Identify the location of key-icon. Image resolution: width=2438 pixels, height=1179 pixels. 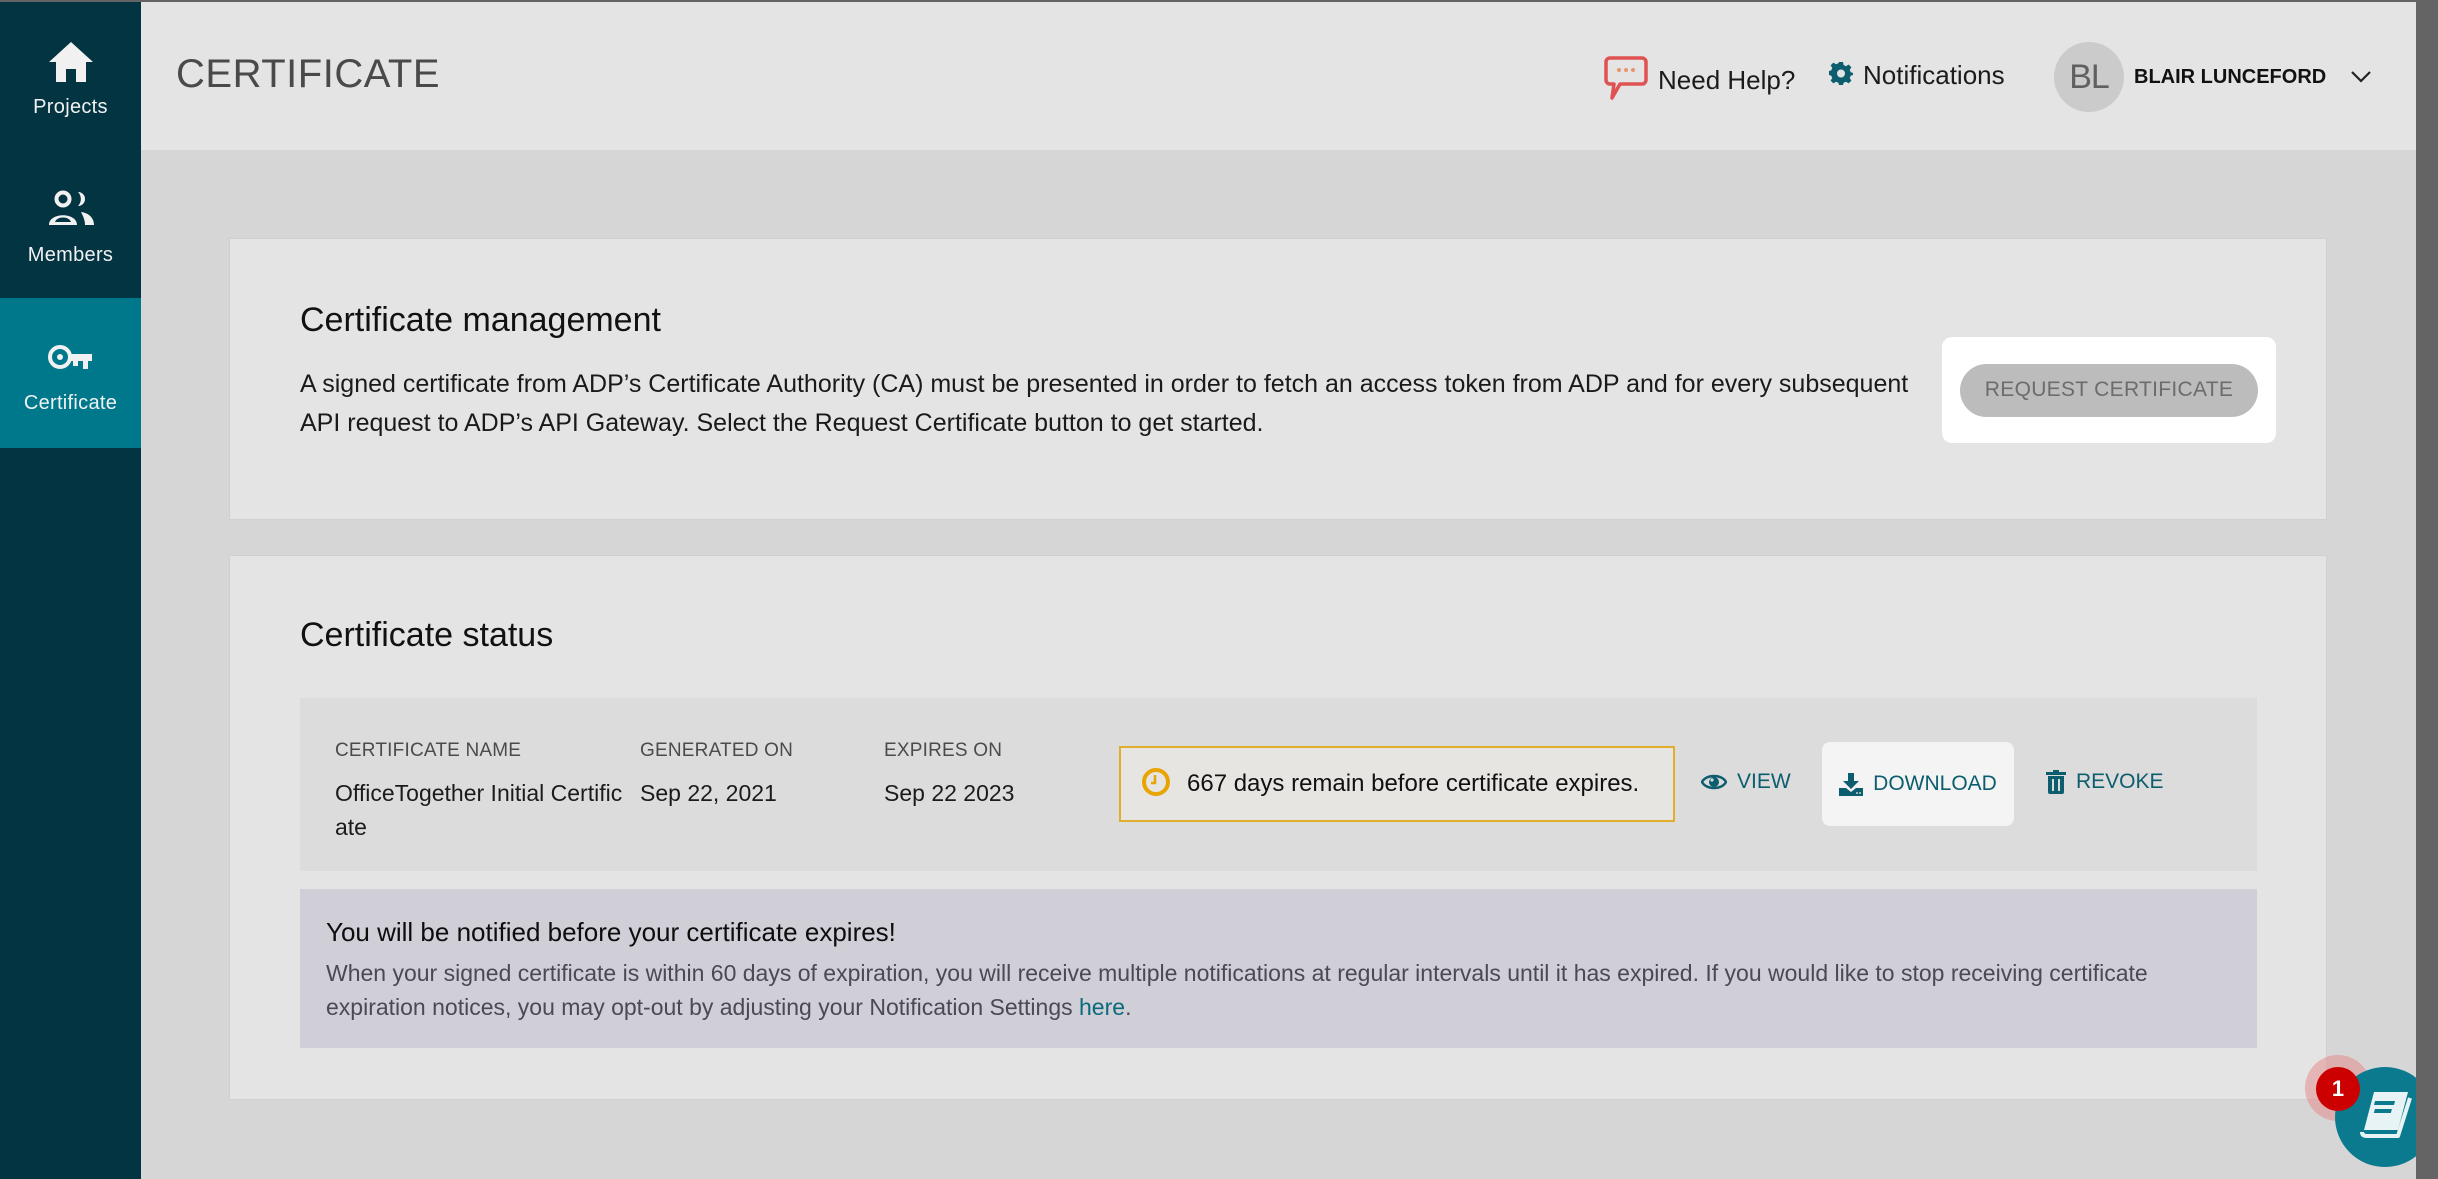
(71, 358).